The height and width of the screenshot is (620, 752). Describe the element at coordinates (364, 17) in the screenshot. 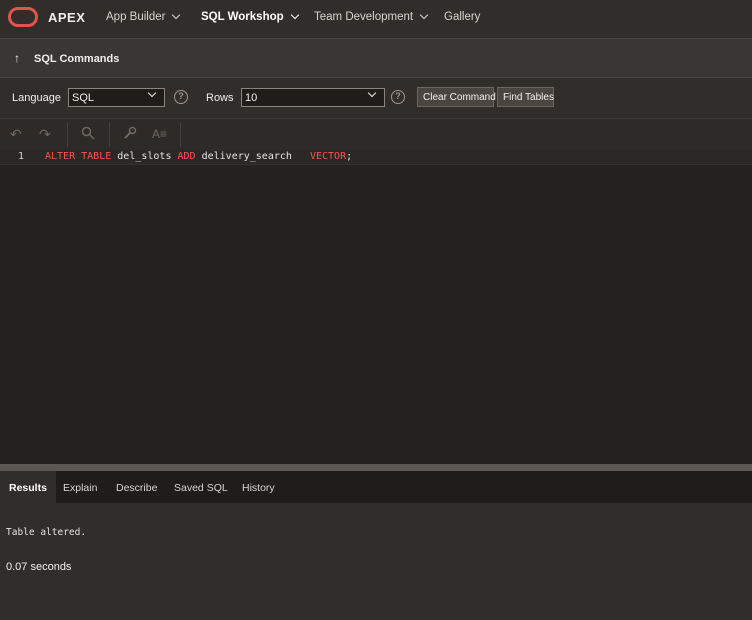

I see `nav-team-development-label: Team Development` at that location.